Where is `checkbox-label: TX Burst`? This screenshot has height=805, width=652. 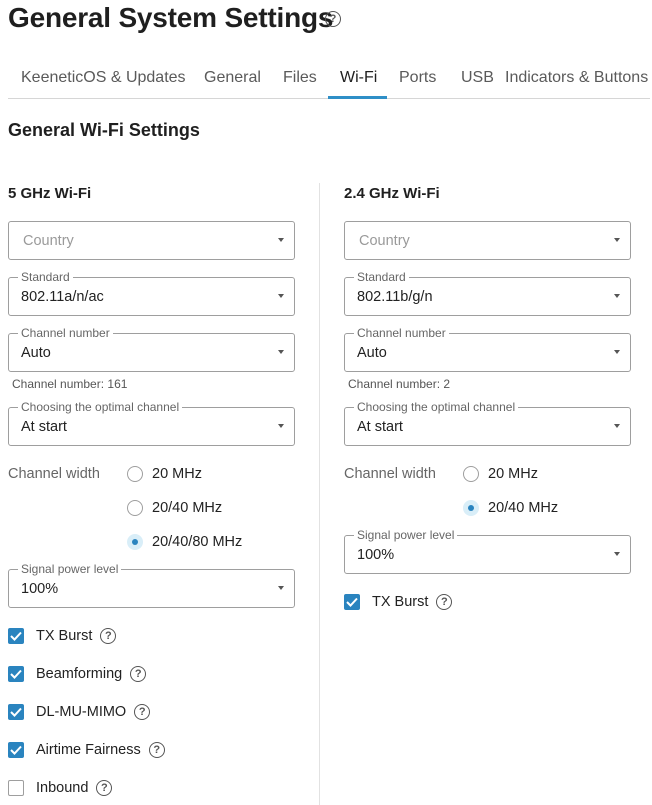
checkbox-label: TX Burst is located at coordinates (400, 602).